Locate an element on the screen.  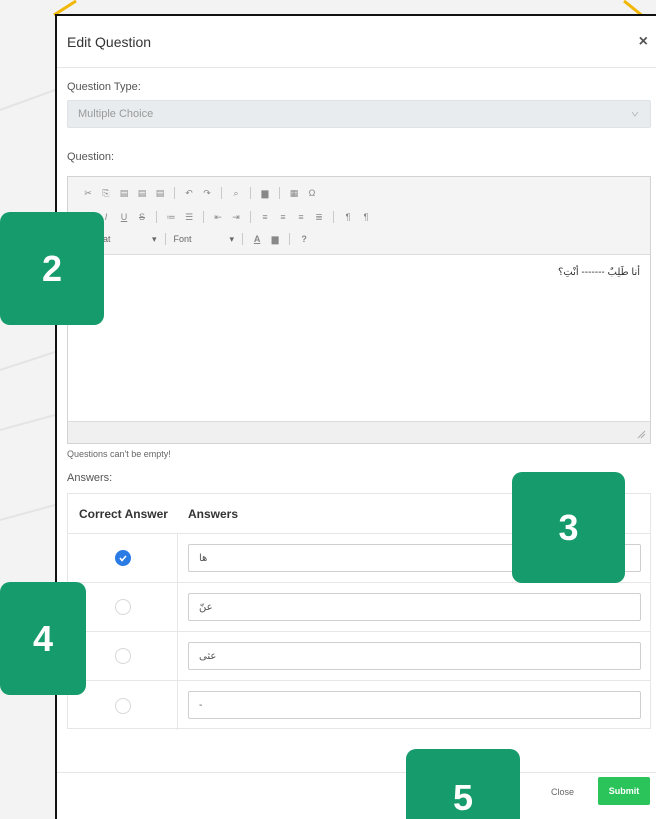
outdent-icon: ⇤ is located at coordinates (218, 217).